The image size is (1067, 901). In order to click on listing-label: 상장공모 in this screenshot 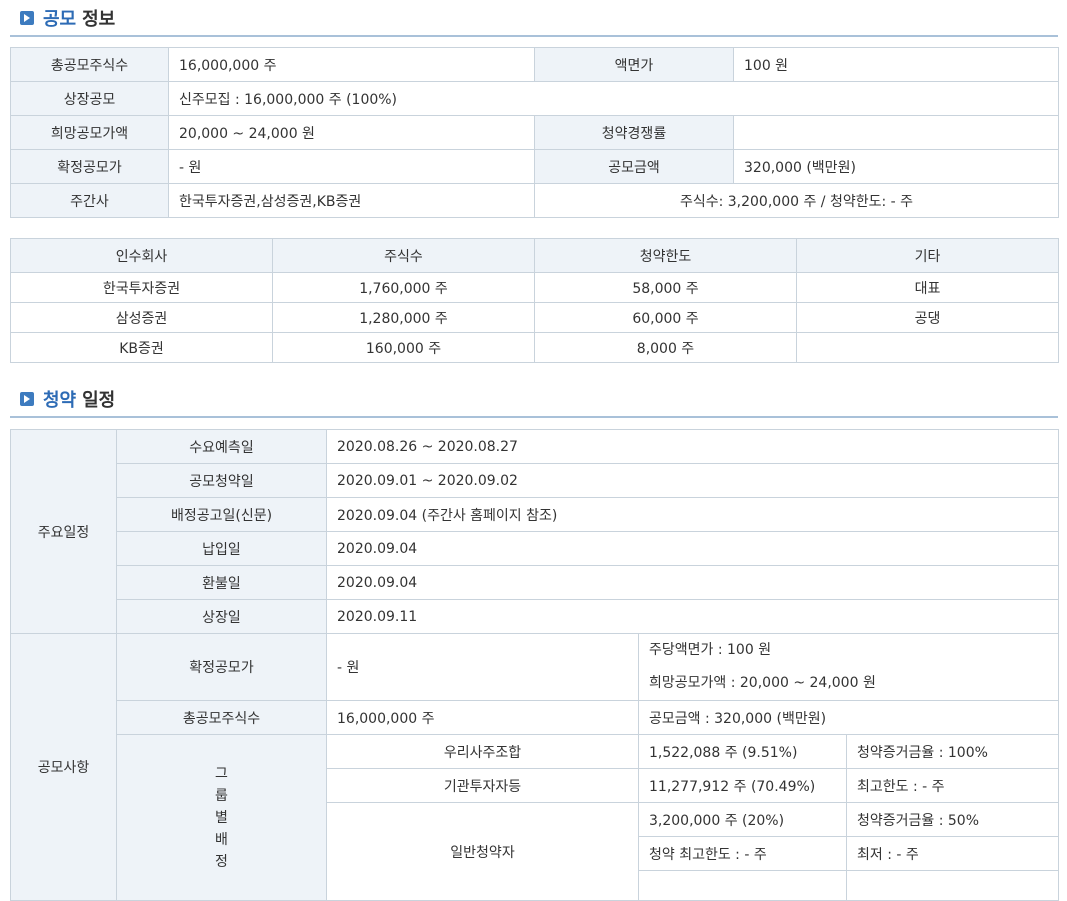, I will do `click(89, 98)`.